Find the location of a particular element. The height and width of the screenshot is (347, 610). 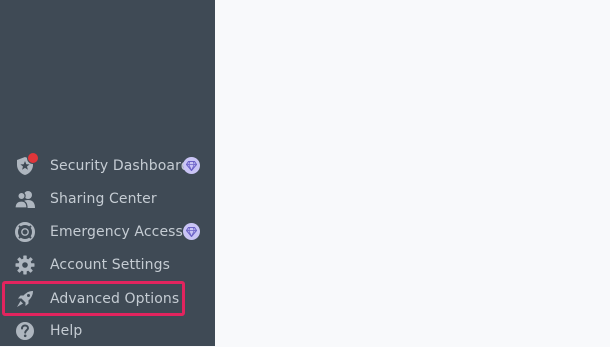

sidebar-item-label: Sharing Center is located at coordinates (103, 198).